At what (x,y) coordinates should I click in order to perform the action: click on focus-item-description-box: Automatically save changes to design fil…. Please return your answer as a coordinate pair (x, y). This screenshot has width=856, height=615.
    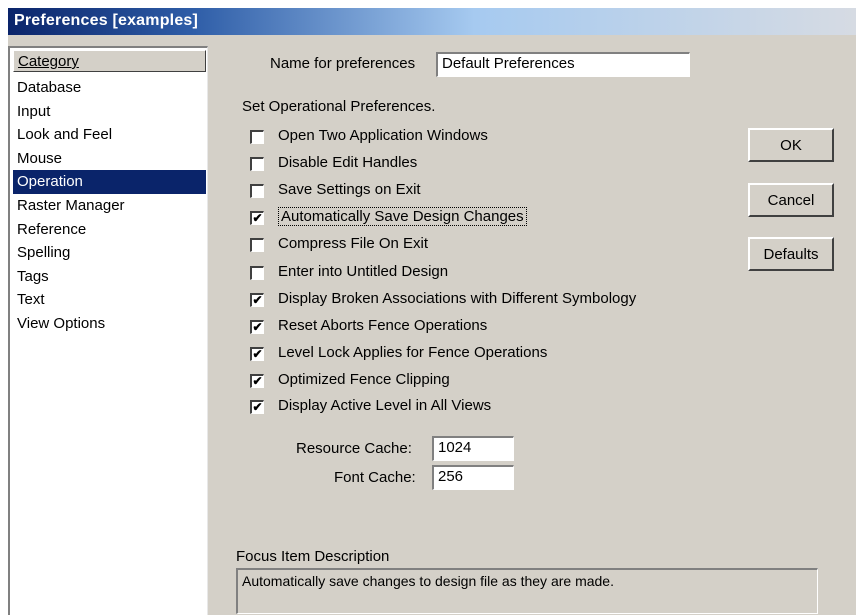
    Looking at the image, I should click on (527, 591).